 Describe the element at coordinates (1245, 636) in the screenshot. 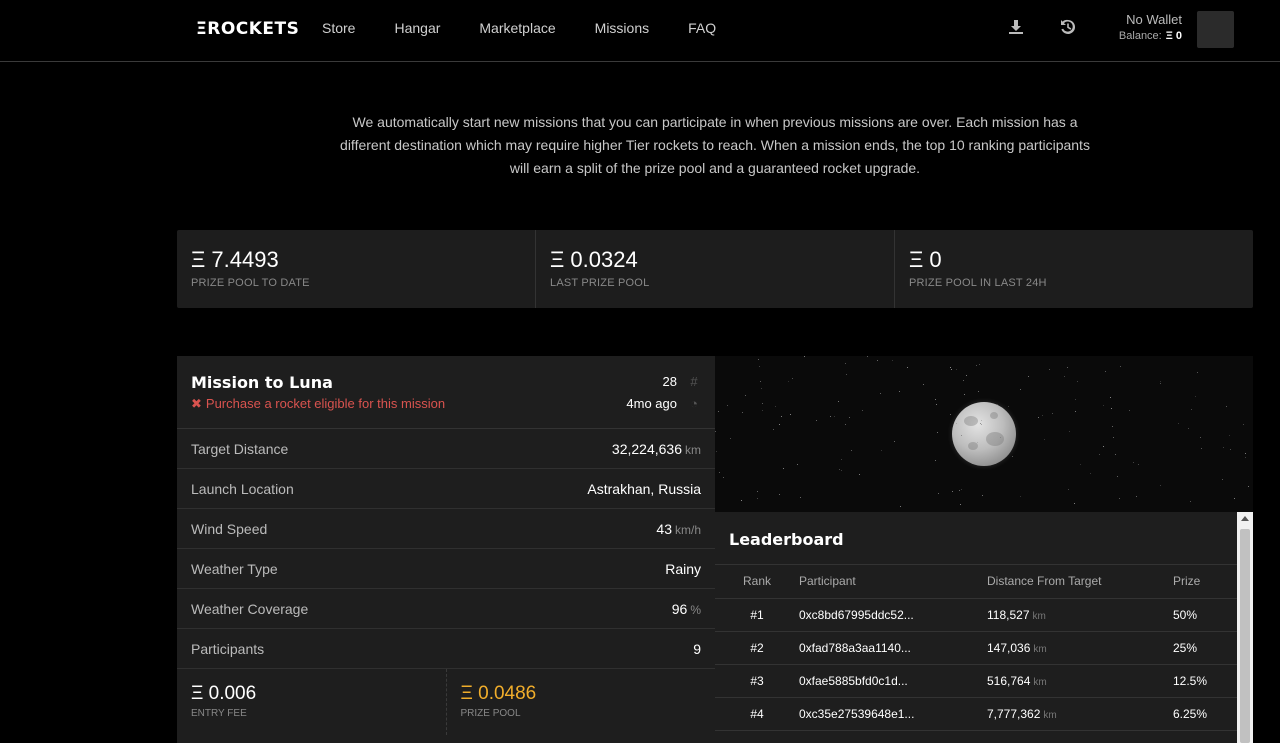

I see `scrollbar-thumb` at that location.